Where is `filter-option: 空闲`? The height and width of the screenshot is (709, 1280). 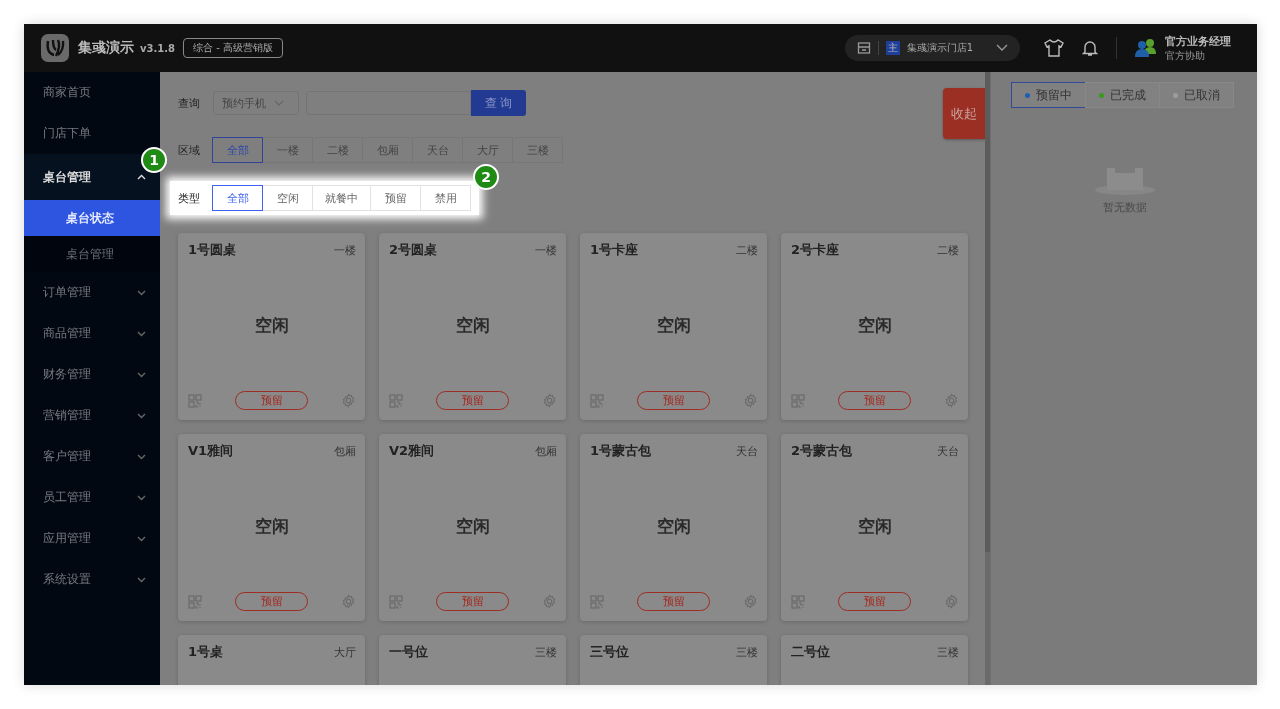
filter-option: 空闲 is located at coordinates (287, 198).